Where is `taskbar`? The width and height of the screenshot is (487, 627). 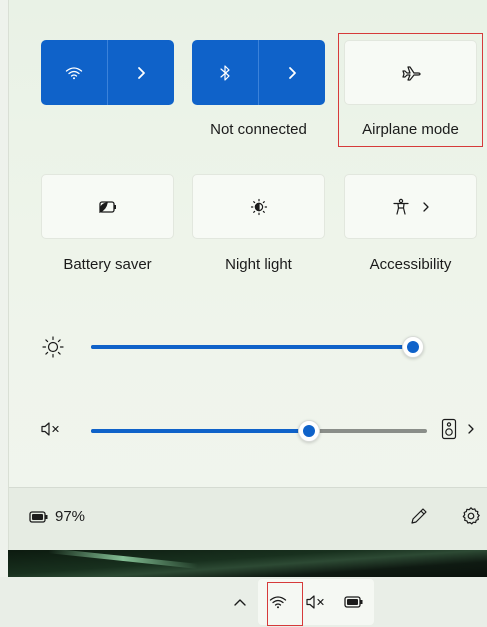
taskbar is located at coordinates (243, 602).